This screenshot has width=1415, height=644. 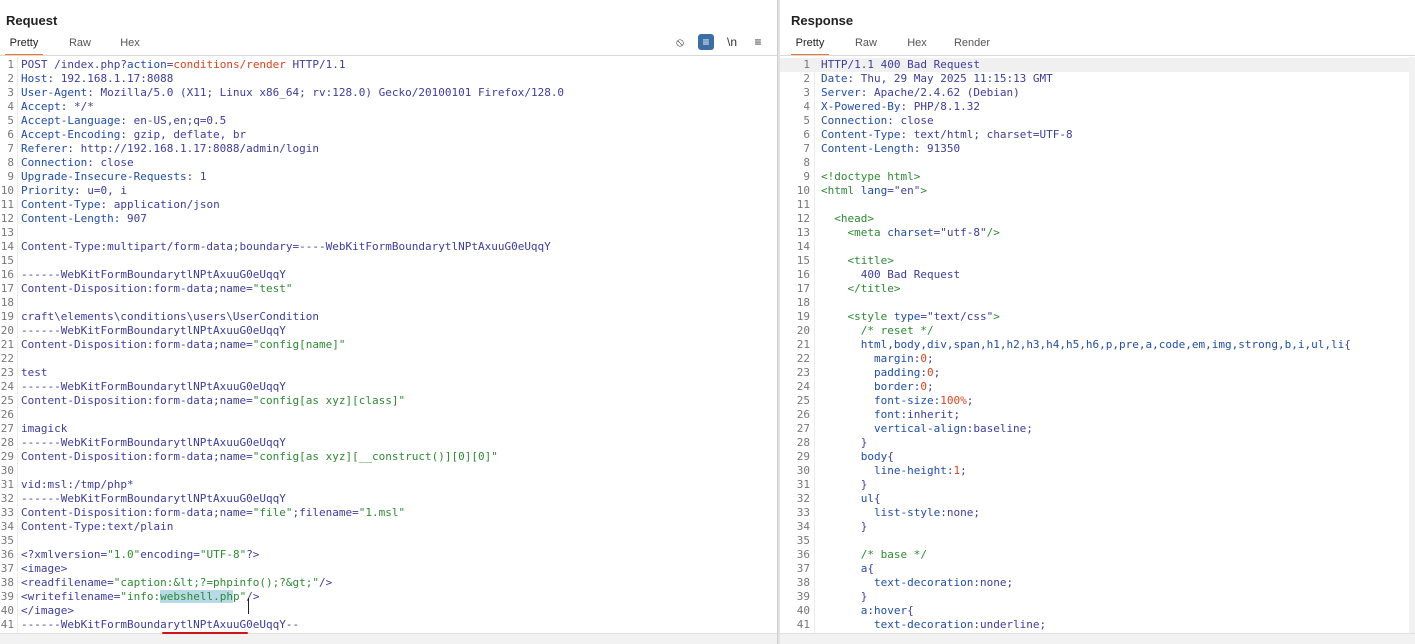 I want to click on code-token: /* base */, so click(x=874, y=554).